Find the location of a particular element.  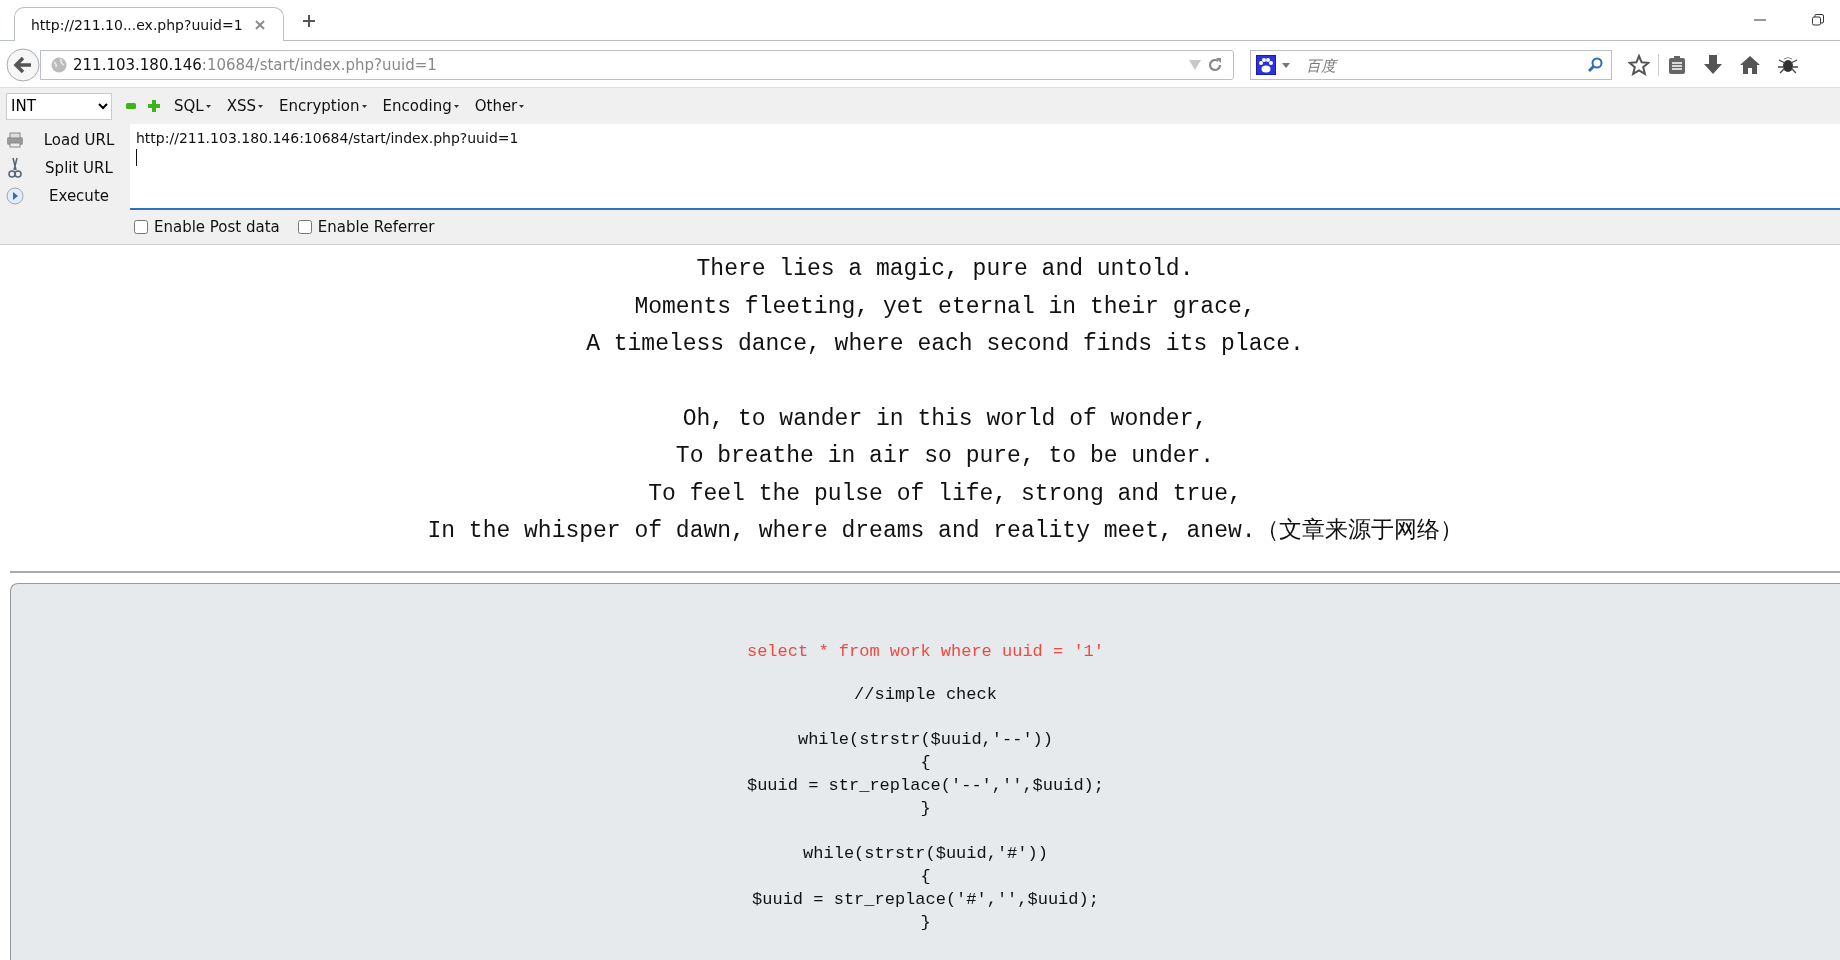

paw-icon is located at coordinates (1266, 65).